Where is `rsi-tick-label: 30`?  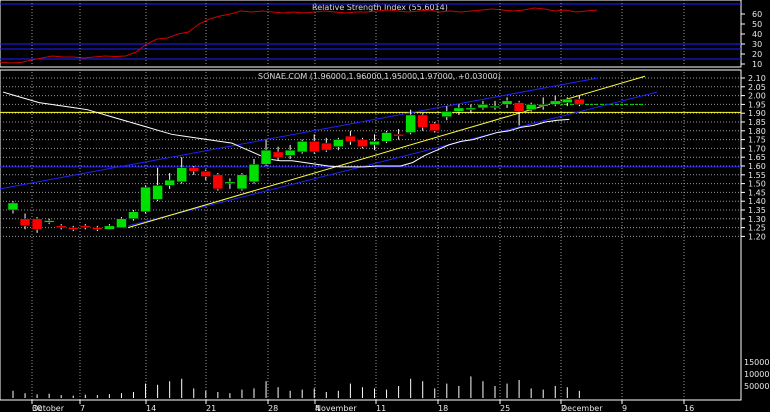
rsi-tick-label: 30 is located at coordinates (757, 44).